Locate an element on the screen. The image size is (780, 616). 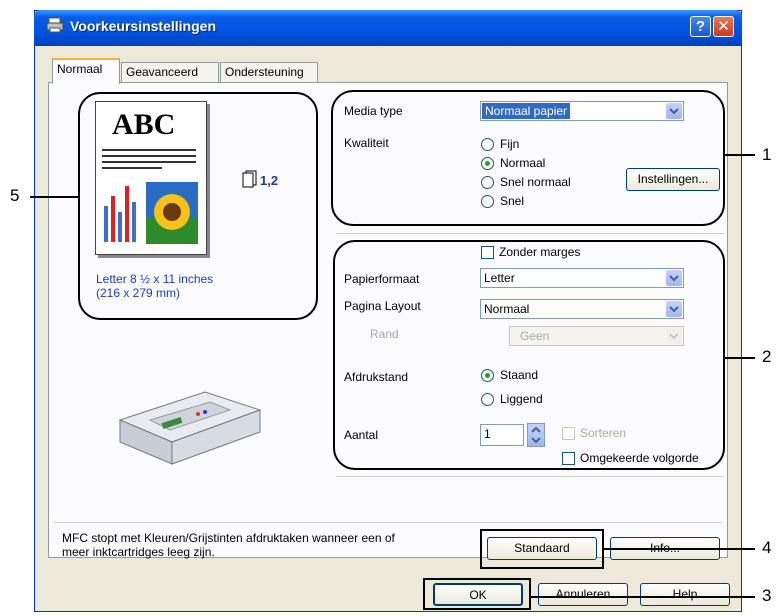
quality-radio-normaal is located at coordinates (487, 163).